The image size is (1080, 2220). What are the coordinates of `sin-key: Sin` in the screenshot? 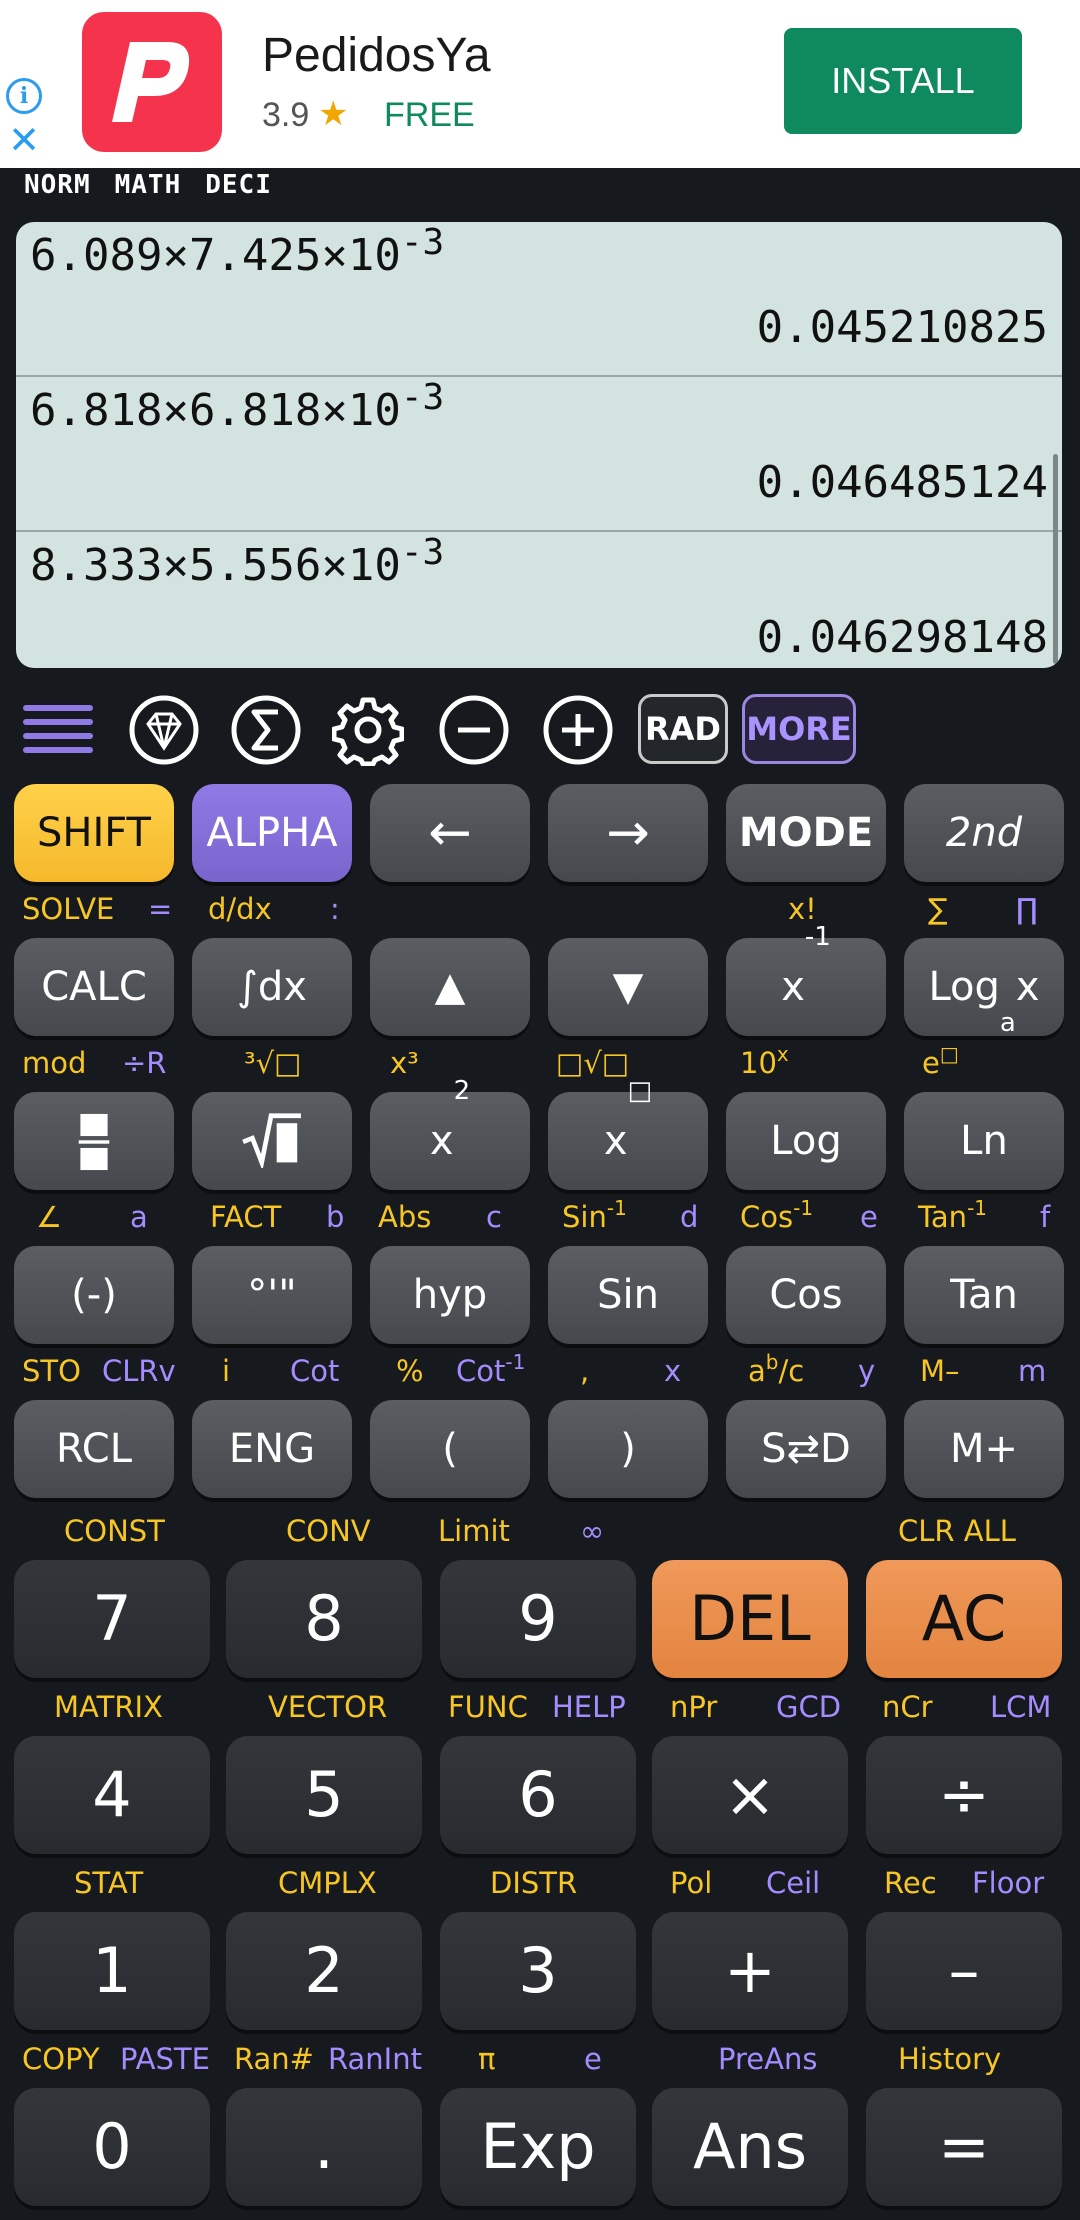 It's located at (628, 1295).